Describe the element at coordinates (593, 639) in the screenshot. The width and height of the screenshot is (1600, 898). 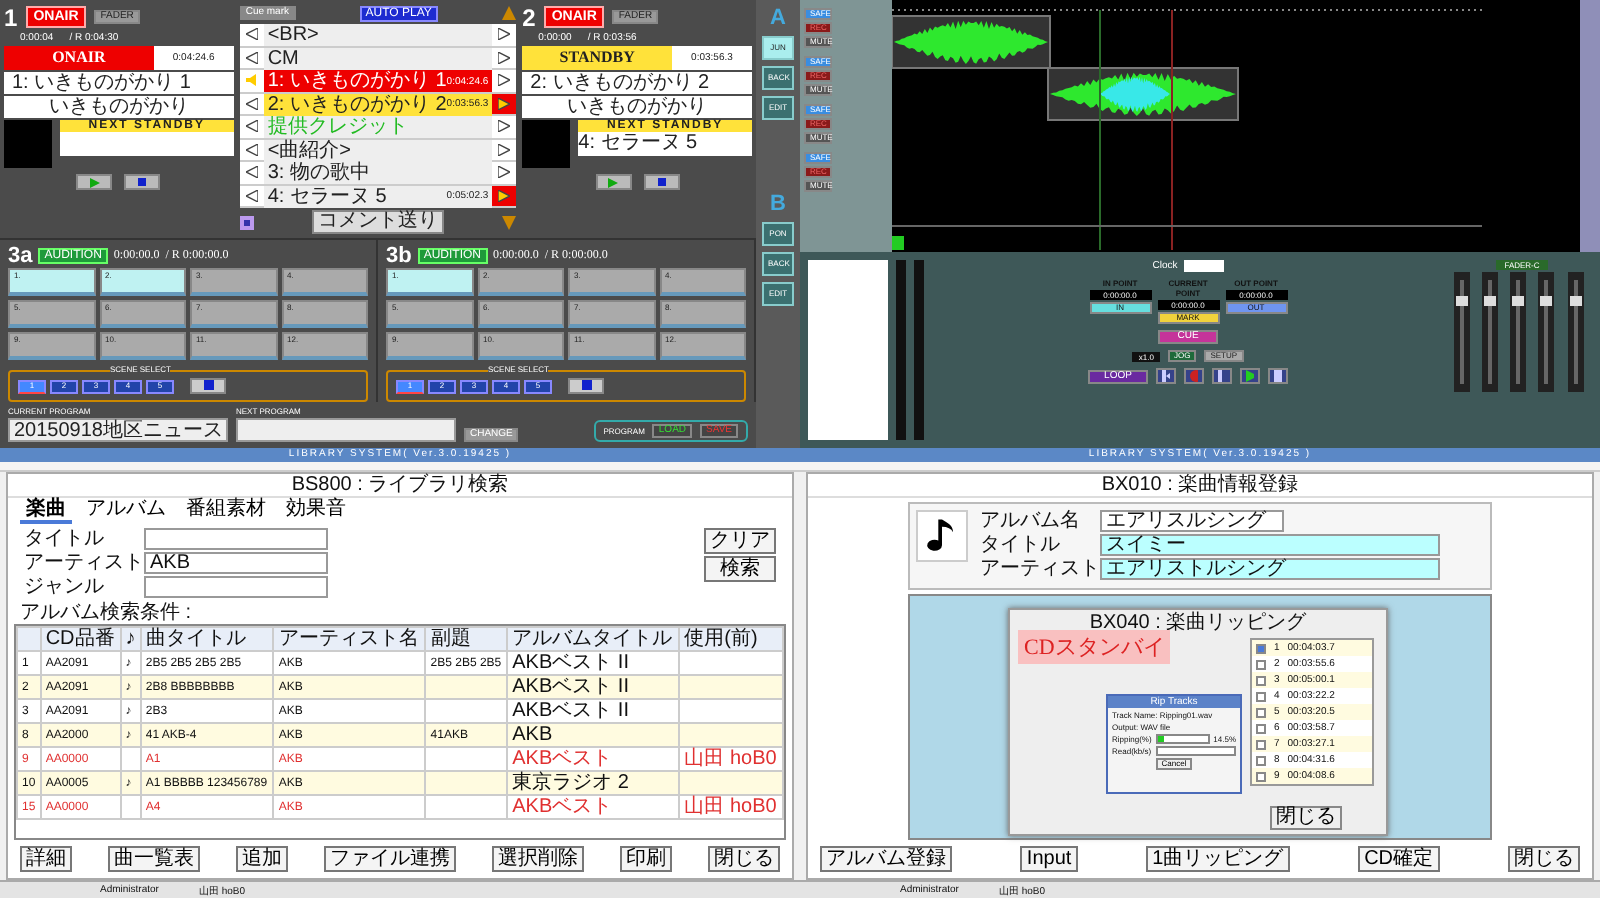
I see `column-header: アルバムタイトル` at that location.